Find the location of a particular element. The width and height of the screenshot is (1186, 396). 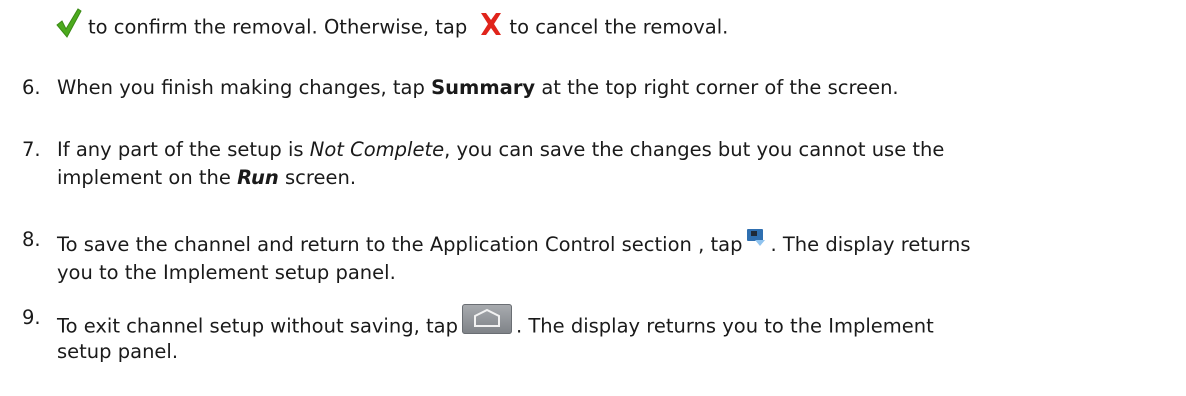

summary-term: Summary is located at coordinates (483, 87).